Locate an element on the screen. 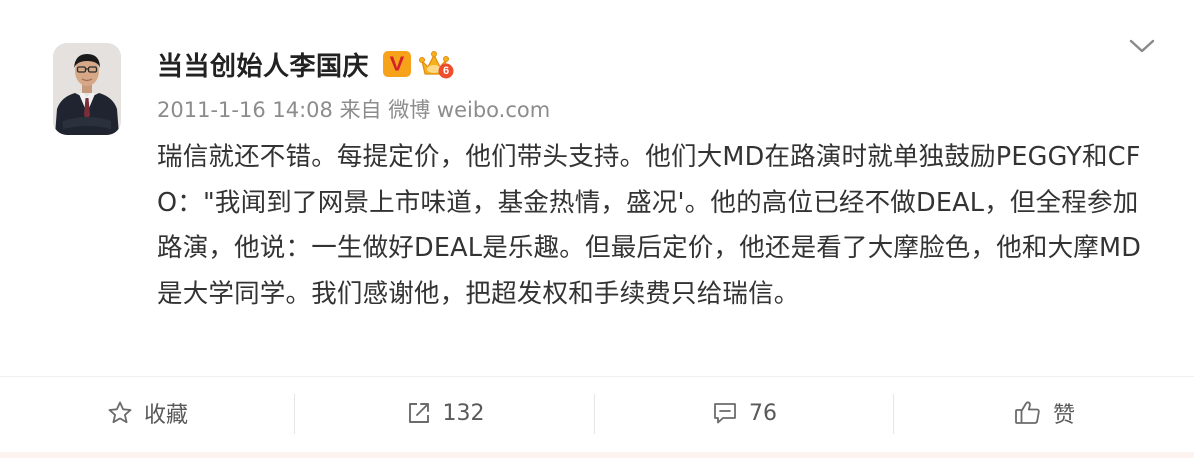  share-arrow-icon is located at coordinates (418, 413).